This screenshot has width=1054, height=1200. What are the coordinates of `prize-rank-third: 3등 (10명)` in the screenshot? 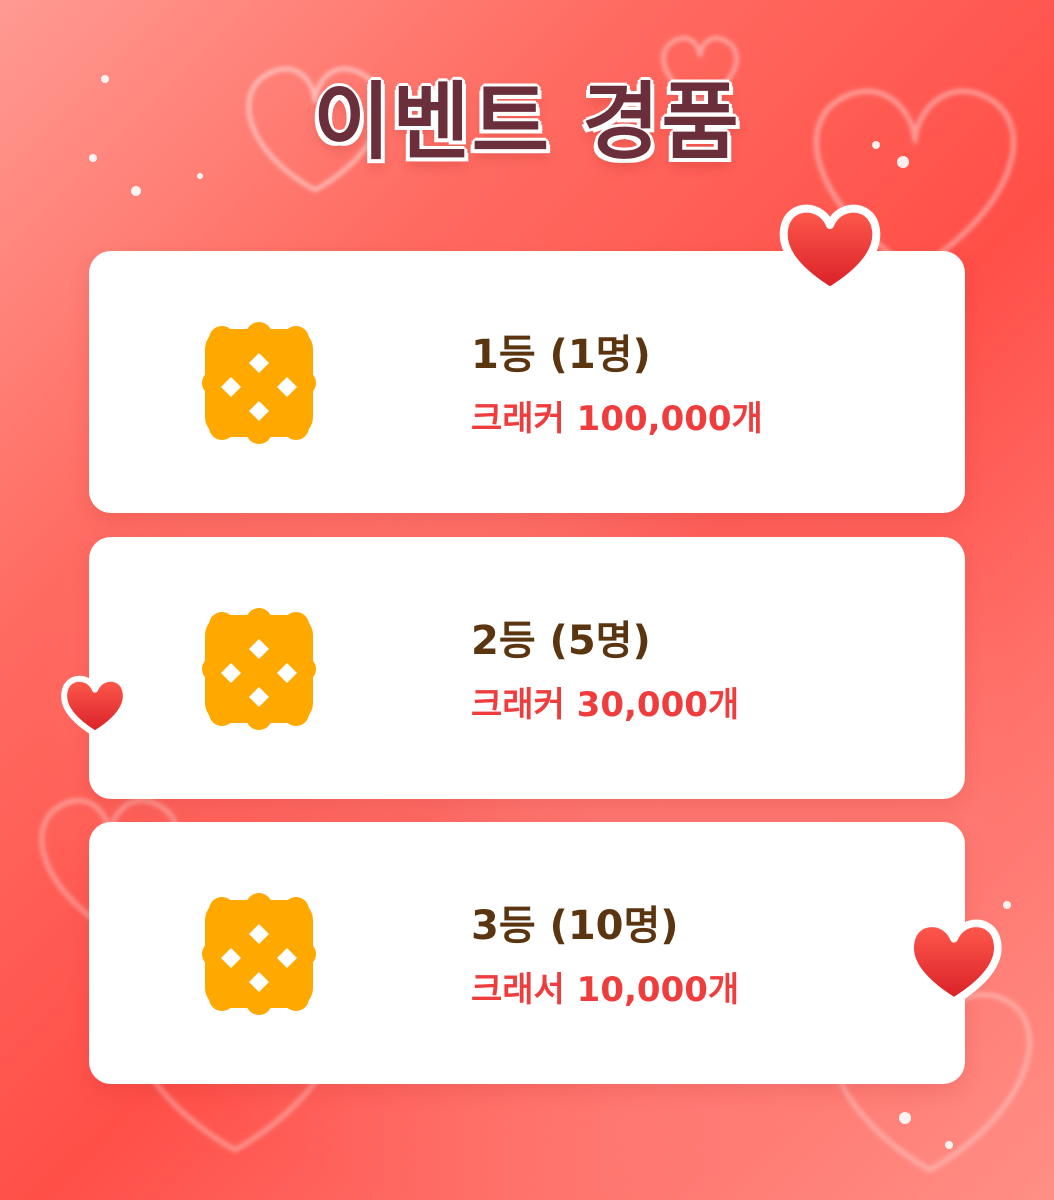 It's located at (575, 926).